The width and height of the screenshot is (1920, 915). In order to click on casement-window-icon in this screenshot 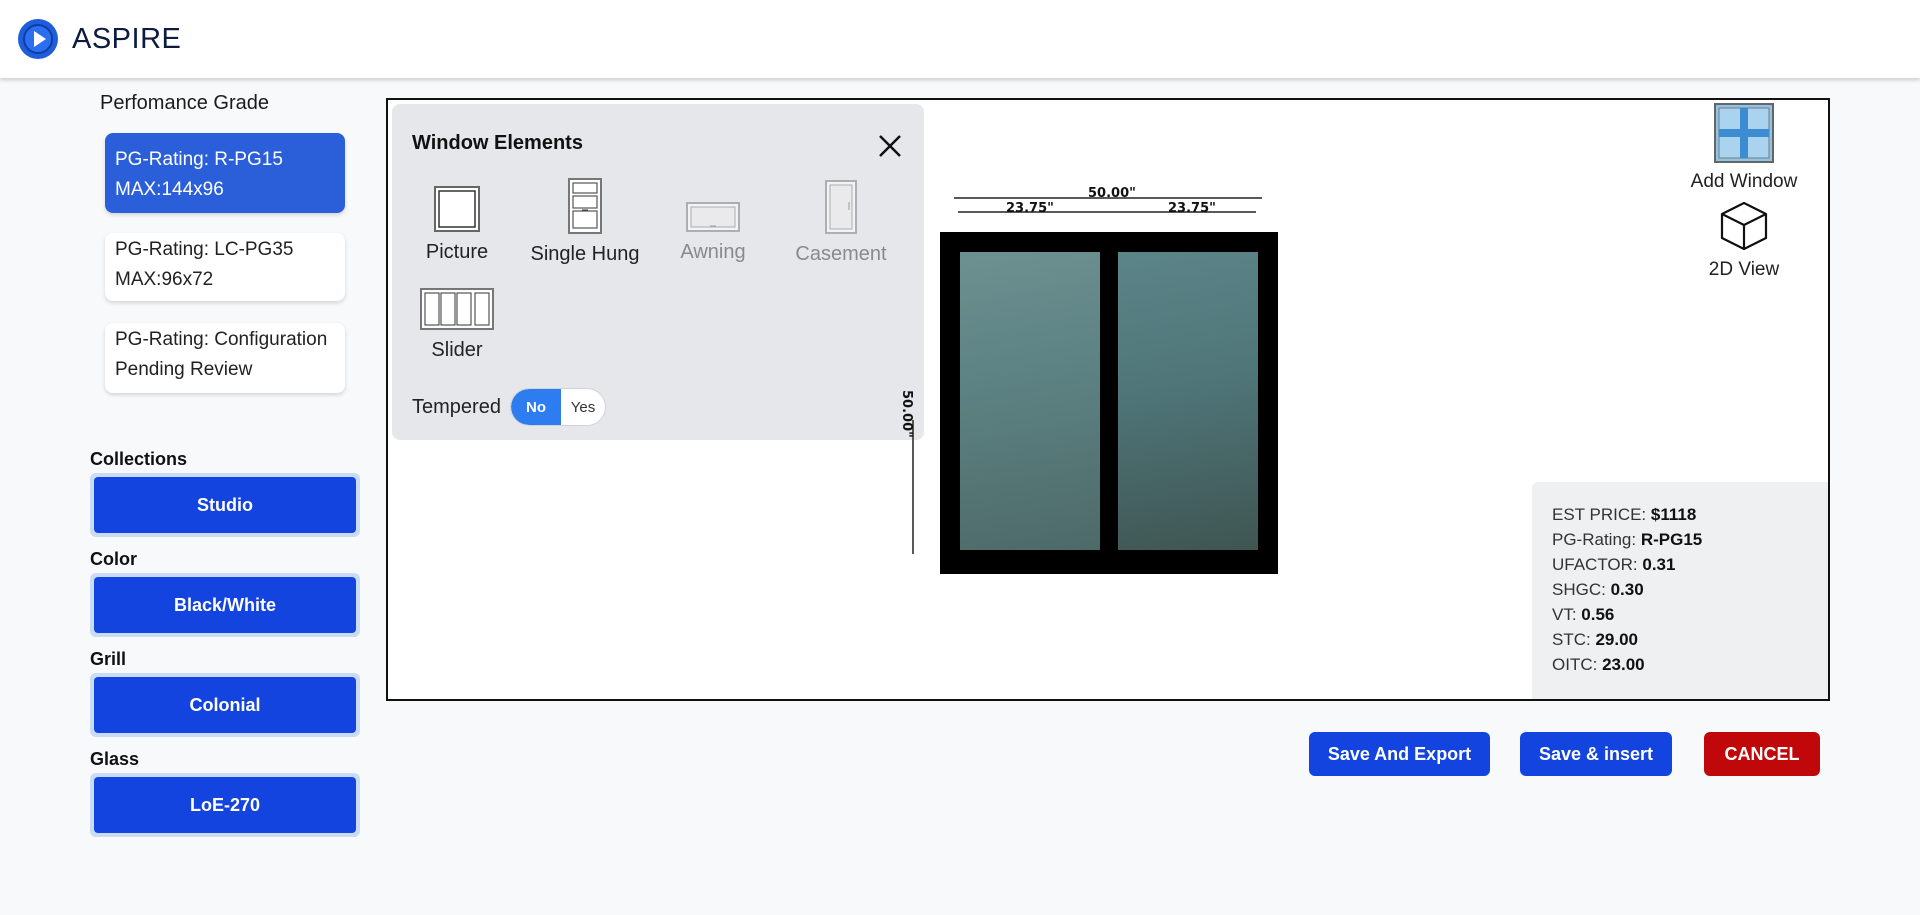, I will do `click(841, 207)`.